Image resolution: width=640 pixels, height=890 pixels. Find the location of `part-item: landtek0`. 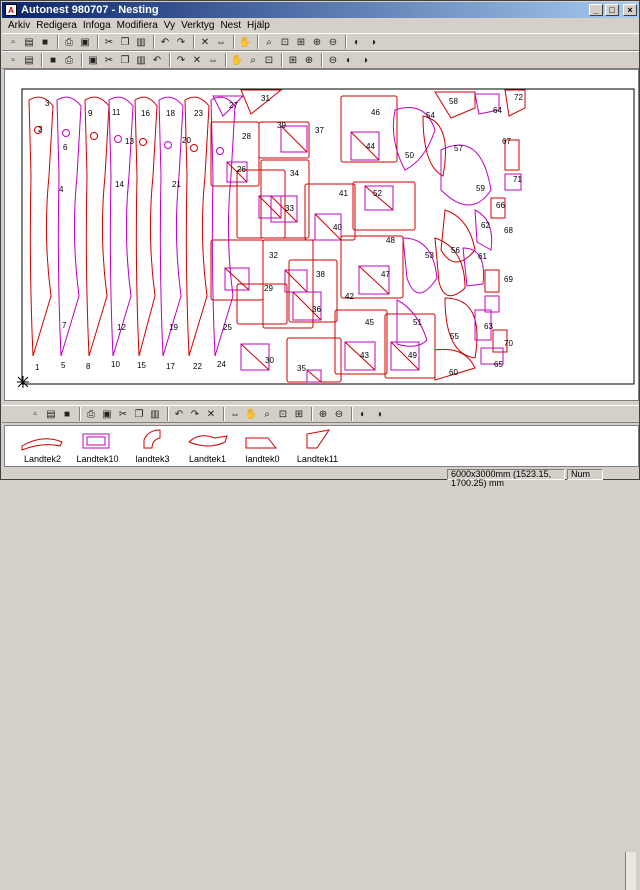

part-item: landtek0 is located at coordinates (262, 446).